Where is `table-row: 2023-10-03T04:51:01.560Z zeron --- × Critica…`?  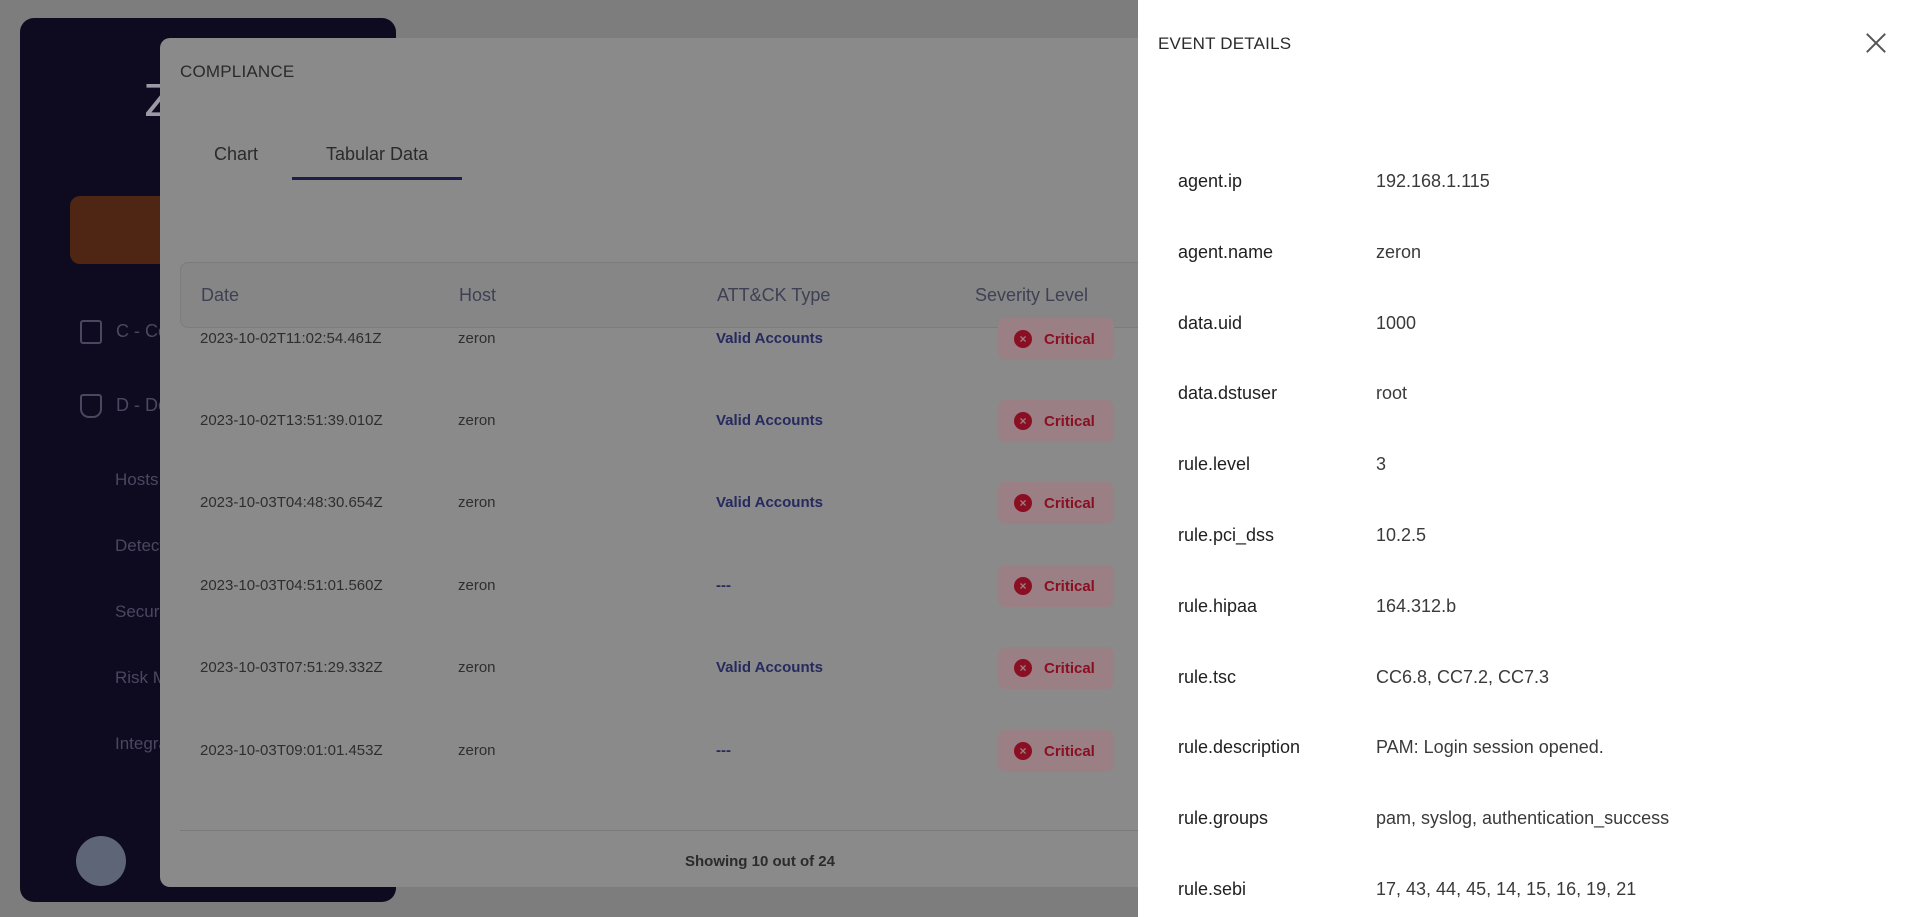 table-row: 2023-10-03T04:51:01.560Z zeron --- × Critica… is located at coordinates (695, 606).